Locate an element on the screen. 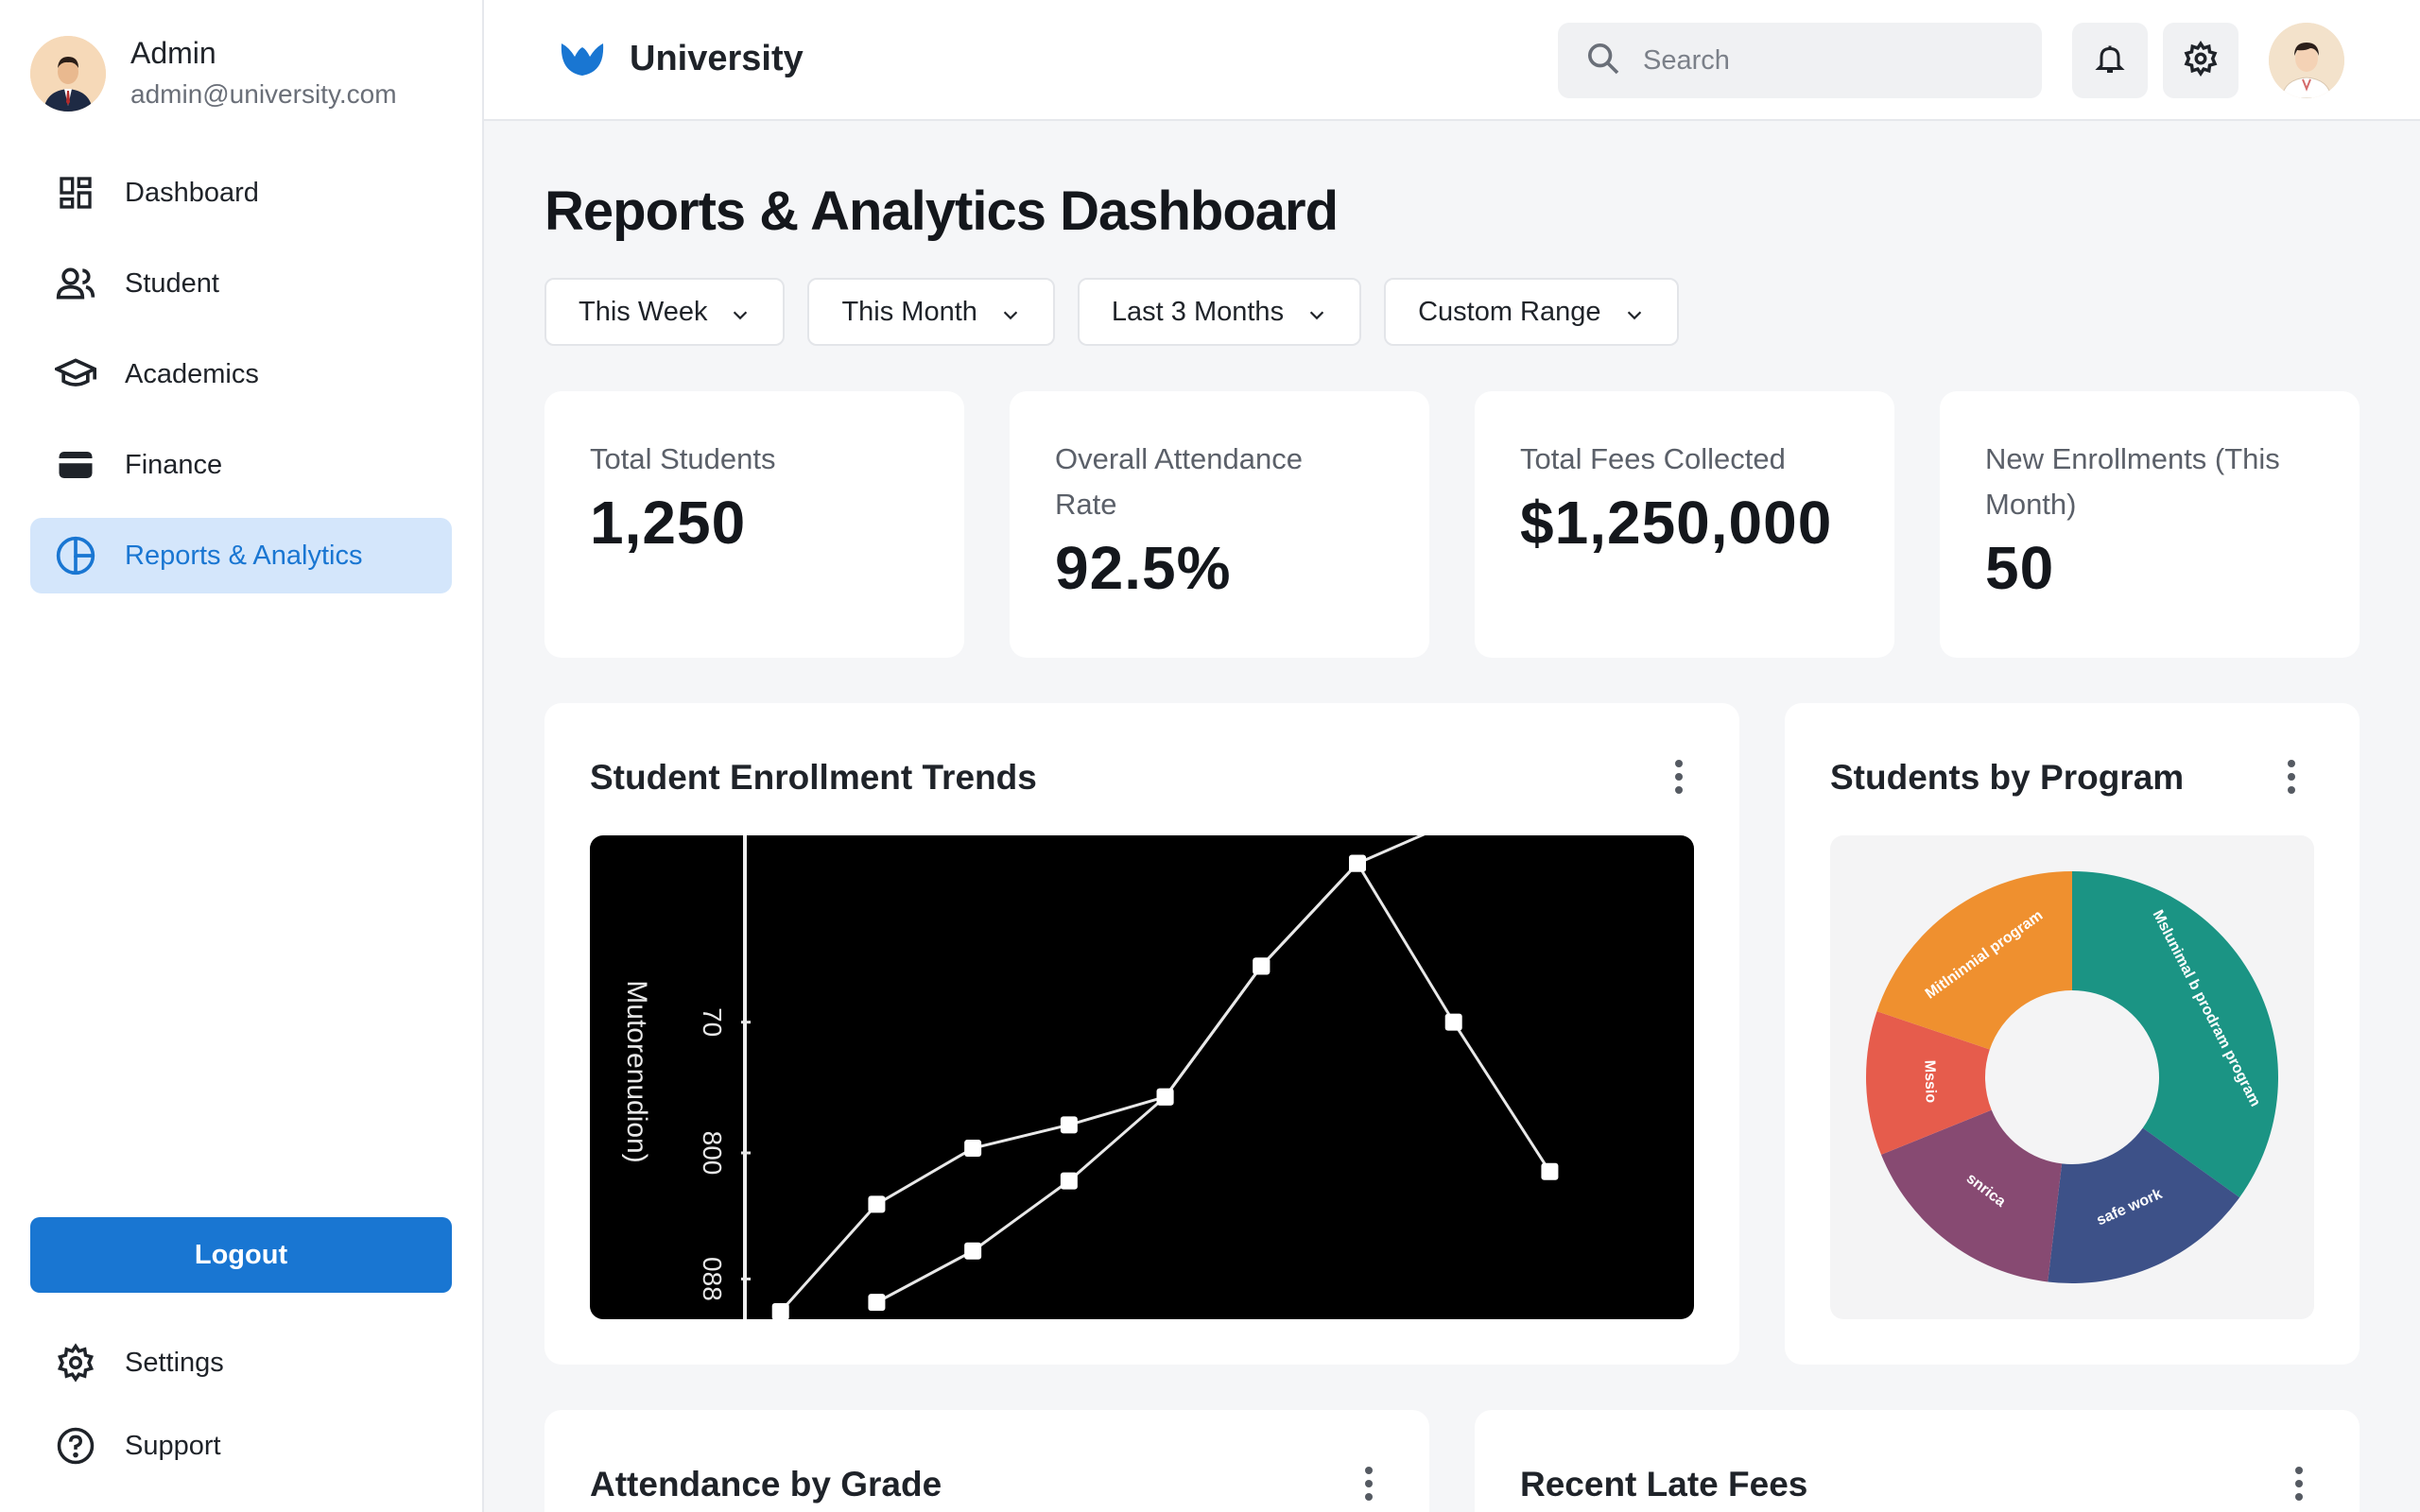  stat-card-total-students: Total Students 1,250 is located at coordinates (754, 524).